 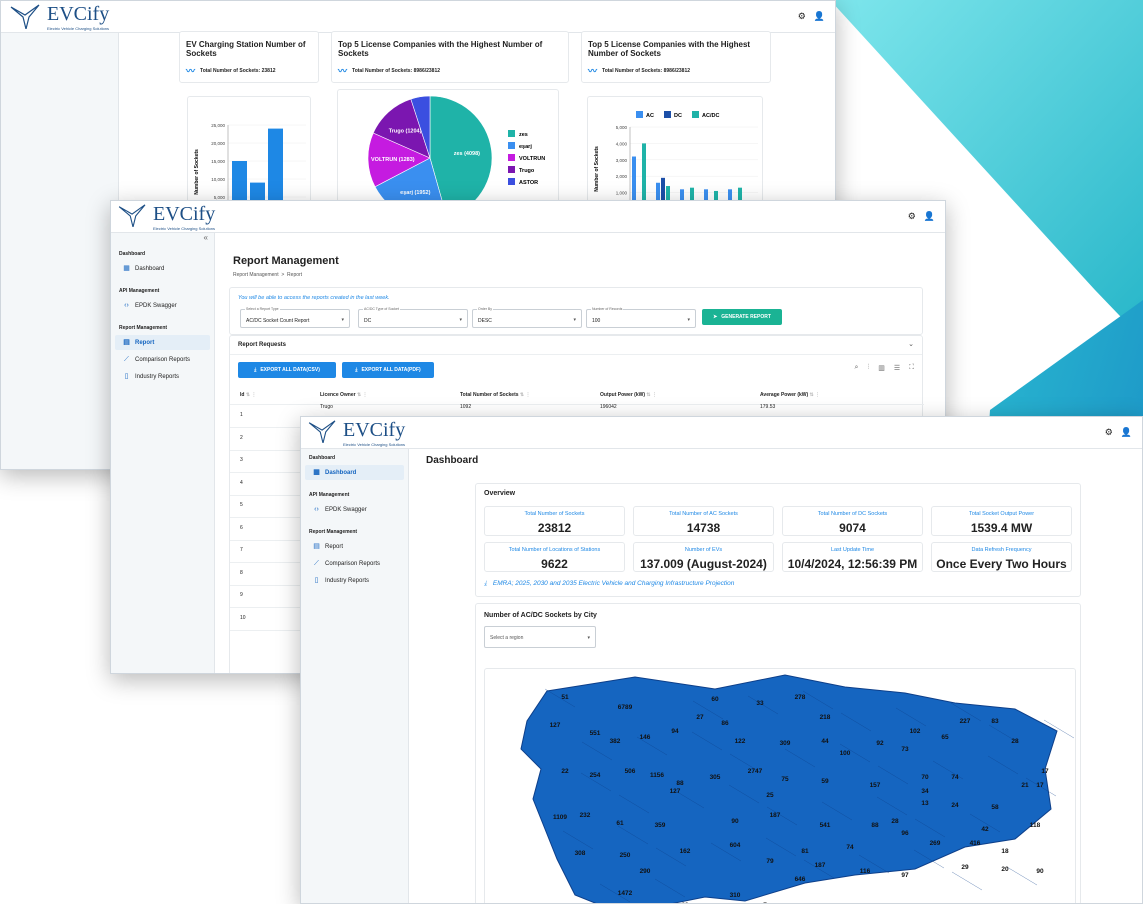 What do you see at coordinates (388, 370) in the screenshot?
I see `export-pdf-button: ⤓ EXPORT ALL DATA(PDF)` at bounding box center [388, 370].